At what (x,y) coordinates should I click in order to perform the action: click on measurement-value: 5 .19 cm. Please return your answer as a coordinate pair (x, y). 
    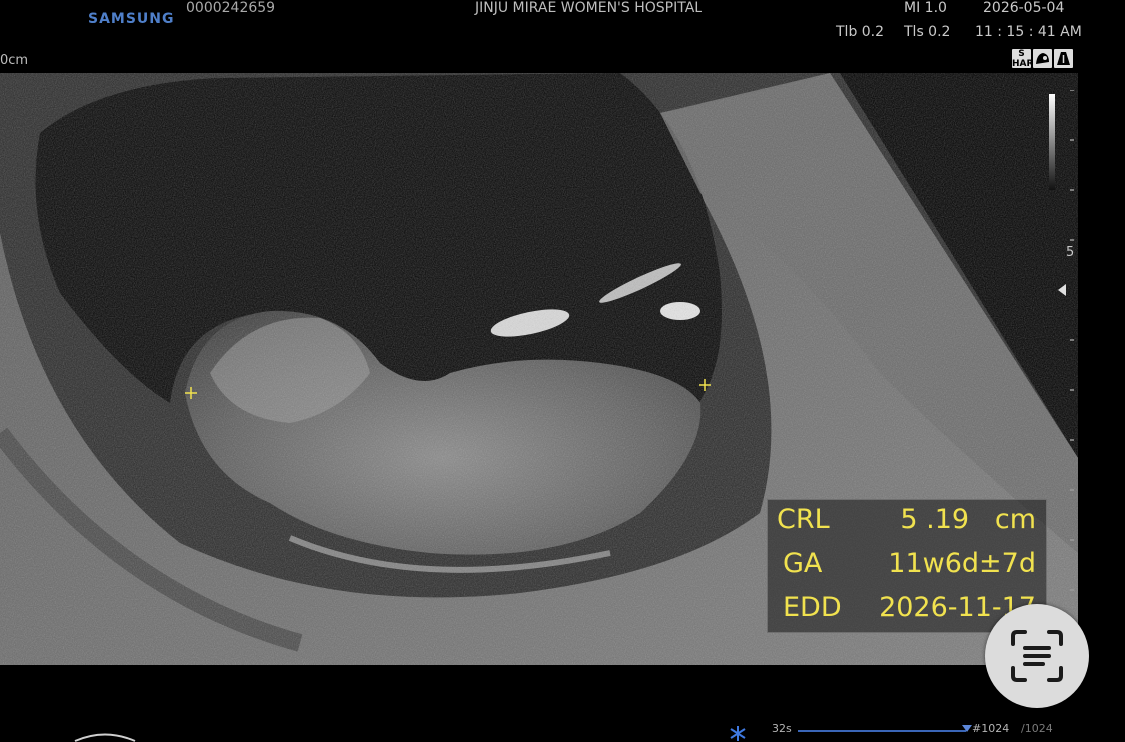
    Looking at the image, I should click on (968, 519).